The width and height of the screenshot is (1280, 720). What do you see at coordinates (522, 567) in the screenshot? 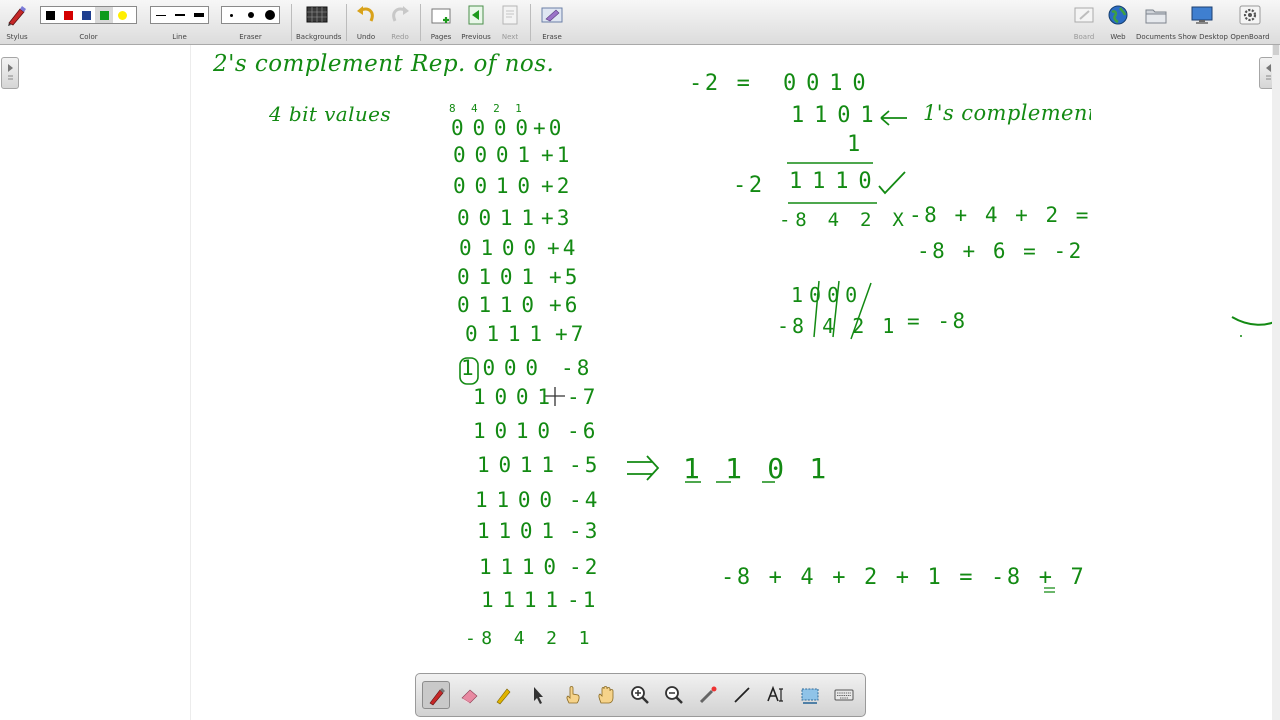
I see `table-row-bits: 1110` at bounding box center [522, 567].